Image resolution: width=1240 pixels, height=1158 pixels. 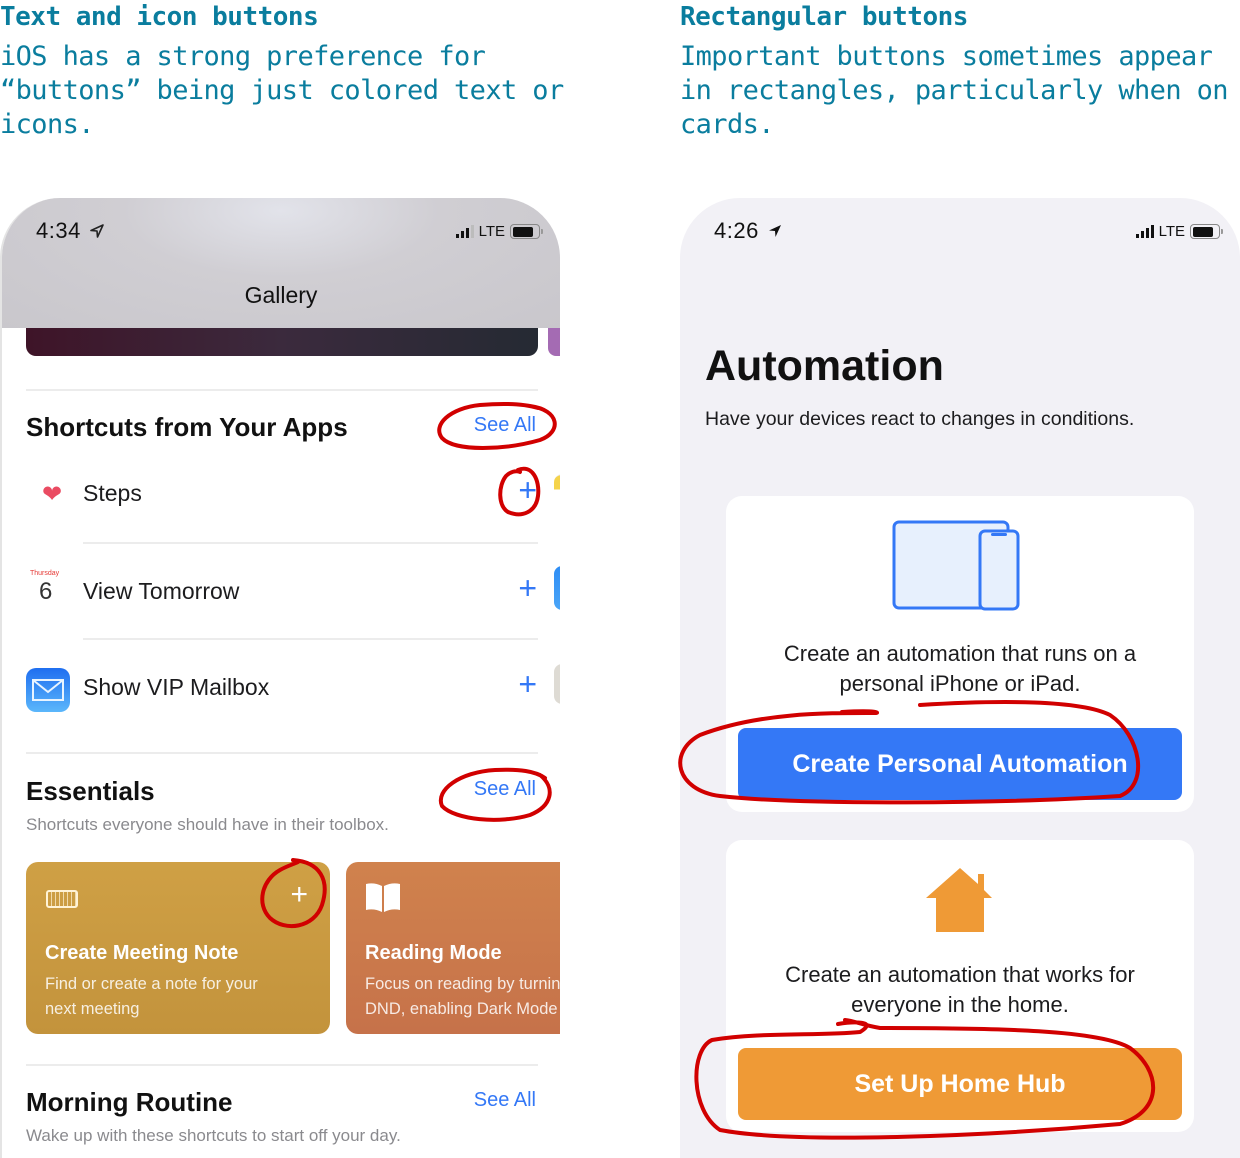 I want to click on card-title: Reading Mode, so click(x=433, y=953).